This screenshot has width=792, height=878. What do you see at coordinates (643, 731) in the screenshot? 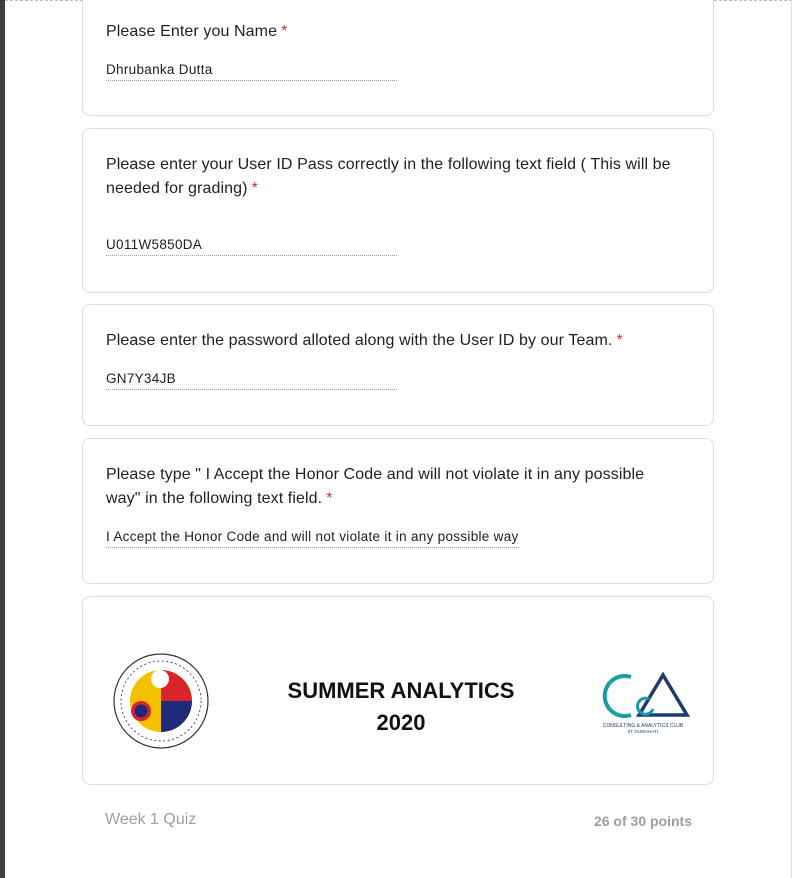
I see `svg-text: IIT GUWAHATI` at bounding box center [643, 731].